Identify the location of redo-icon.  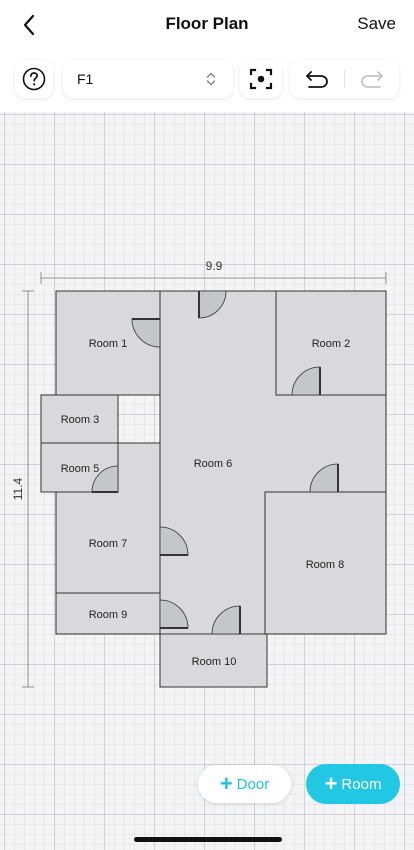
(372, 79).